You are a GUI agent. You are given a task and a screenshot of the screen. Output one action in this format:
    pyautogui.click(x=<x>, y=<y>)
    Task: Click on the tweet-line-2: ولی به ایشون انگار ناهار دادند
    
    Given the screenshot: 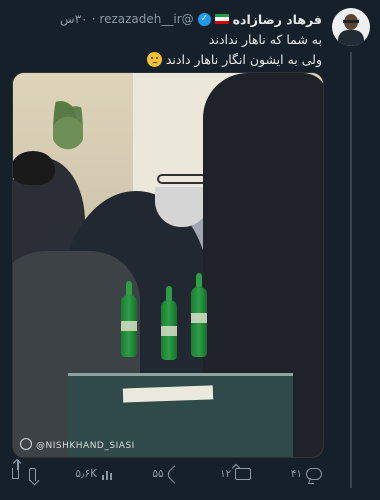 What is the action you would take?
    pyautogui.click(x=177, y=60)
    